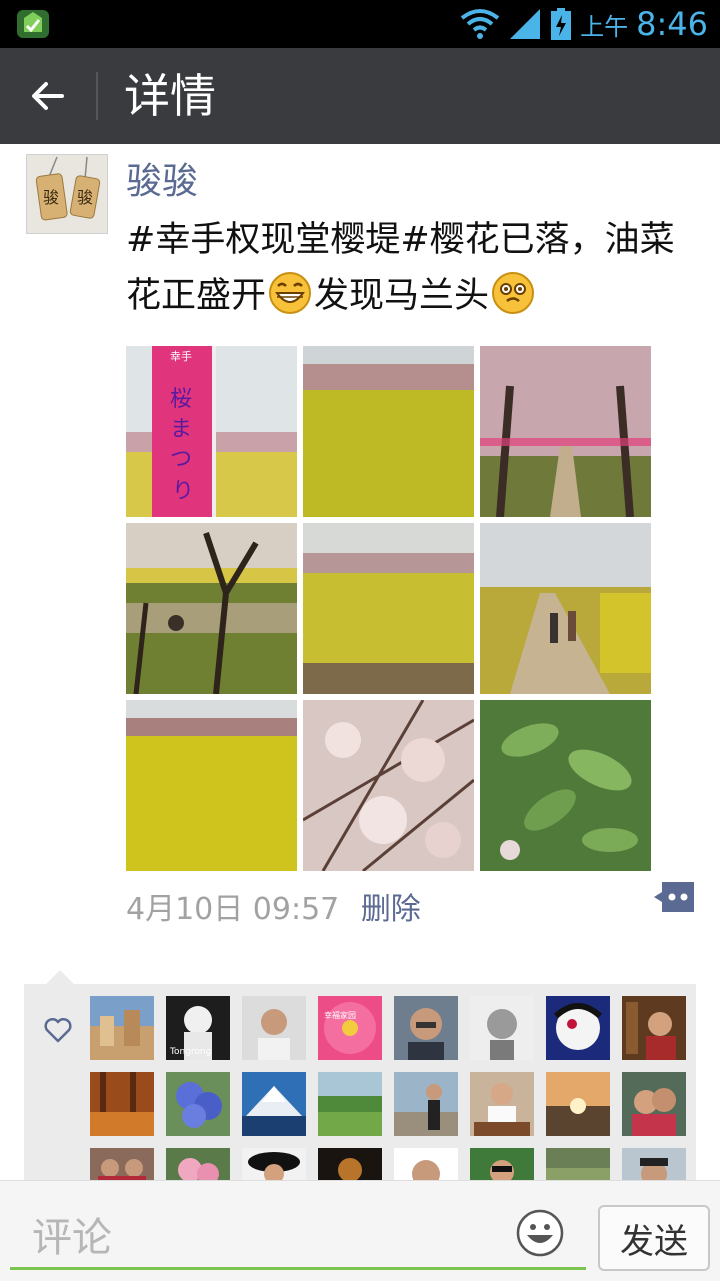 This screenshot has width=720, height=1281. What do you see at coordinates (33, 24) in the screenshot?
I see `app-notification-icon` at bounding box center [33, 24].